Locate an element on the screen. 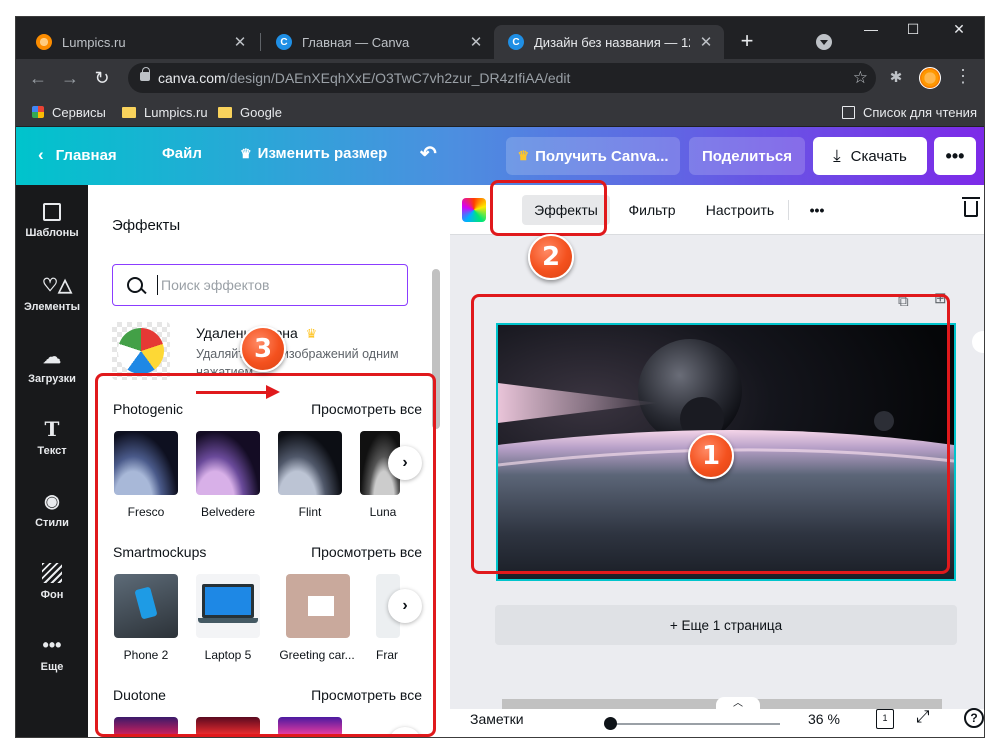  tab-lumpics: Lumpics.ru ✕ is located at coordinates (140, 42).